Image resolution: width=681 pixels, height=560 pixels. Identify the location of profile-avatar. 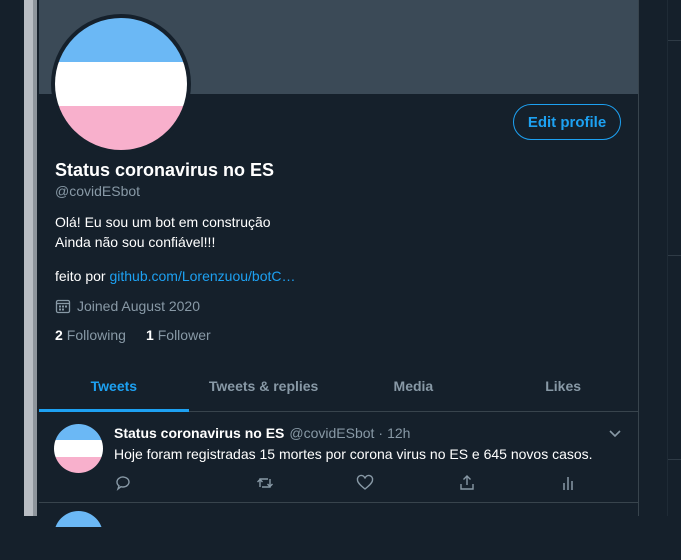
(121, 84).